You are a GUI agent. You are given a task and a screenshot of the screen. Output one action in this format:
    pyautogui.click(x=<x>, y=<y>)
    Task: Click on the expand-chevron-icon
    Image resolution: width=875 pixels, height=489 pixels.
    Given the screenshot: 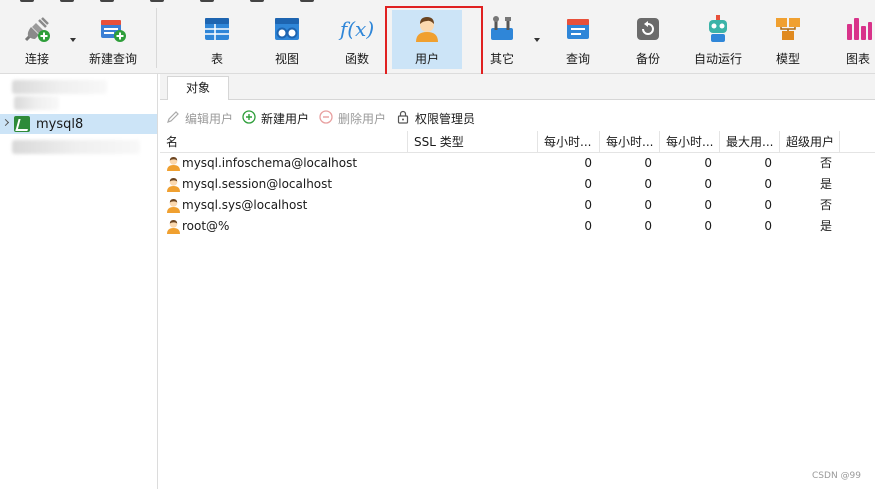 What is the action you would take?
    pyautogui.click(x=5, y=122)
    